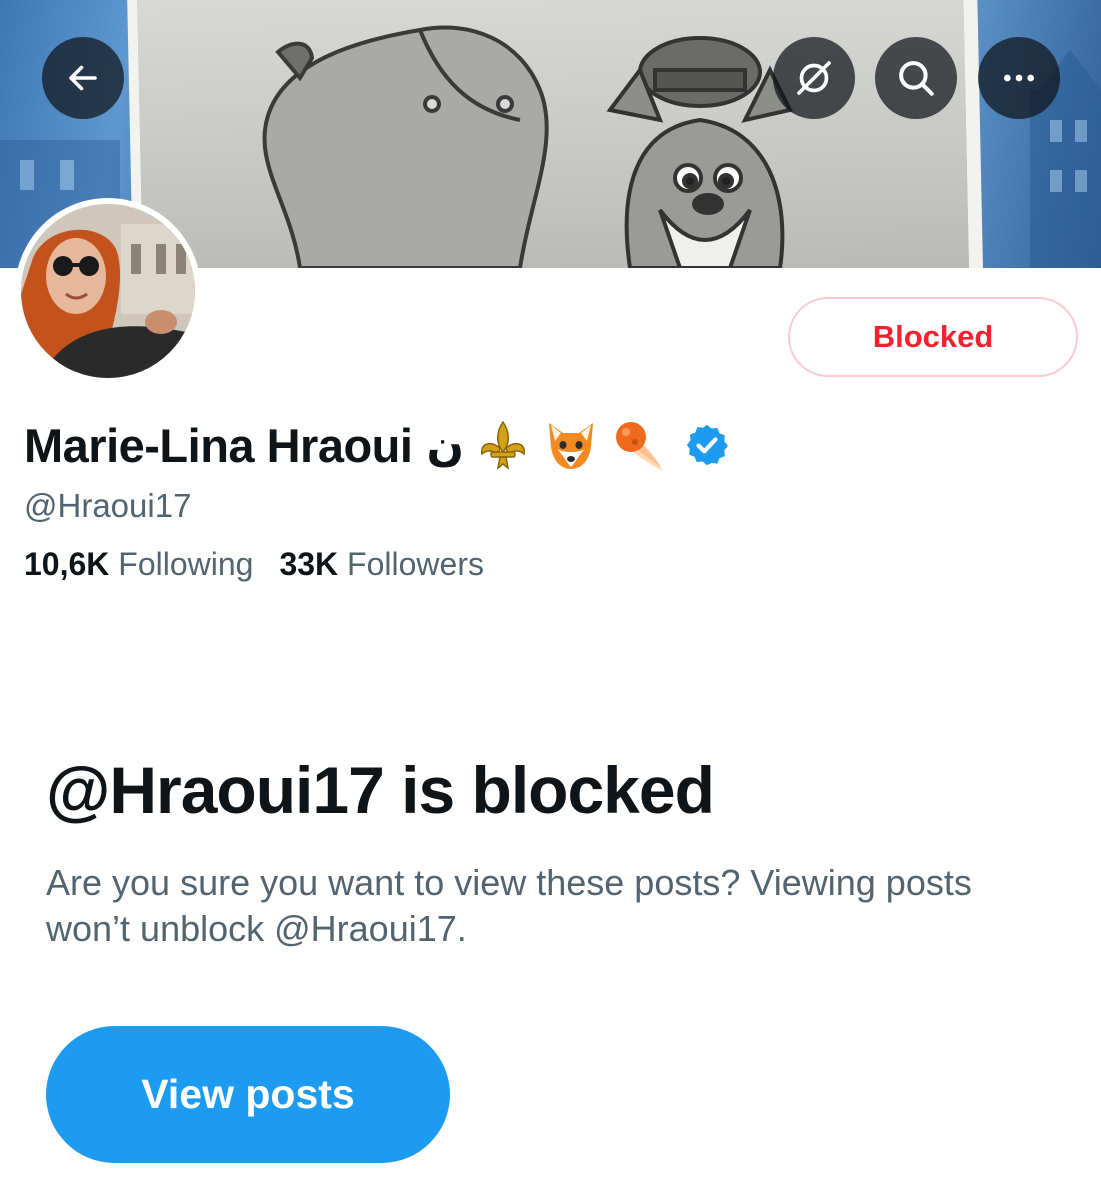 The image size is (1101, 1200). I want to click on grok-button, so click(814, 78).